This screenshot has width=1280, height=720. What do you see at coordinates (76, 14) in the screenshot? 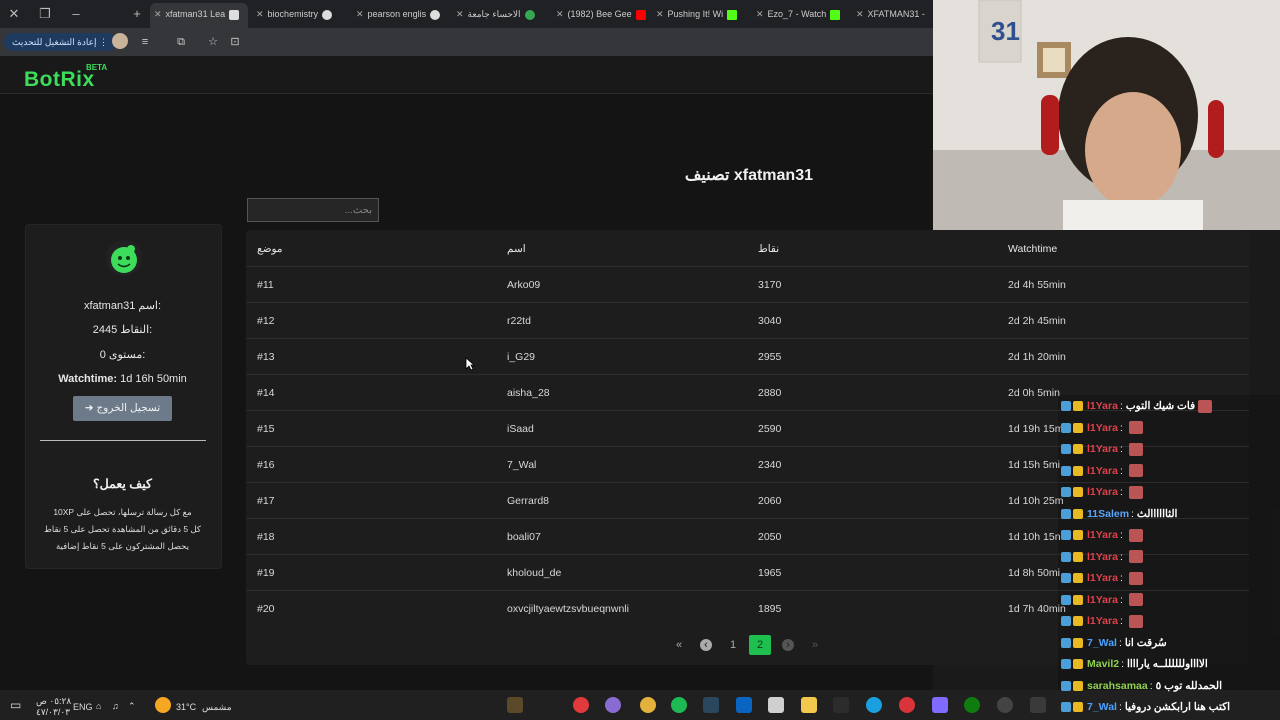
I see `minimize-window-icon: –` at bounding box center [76, 14].